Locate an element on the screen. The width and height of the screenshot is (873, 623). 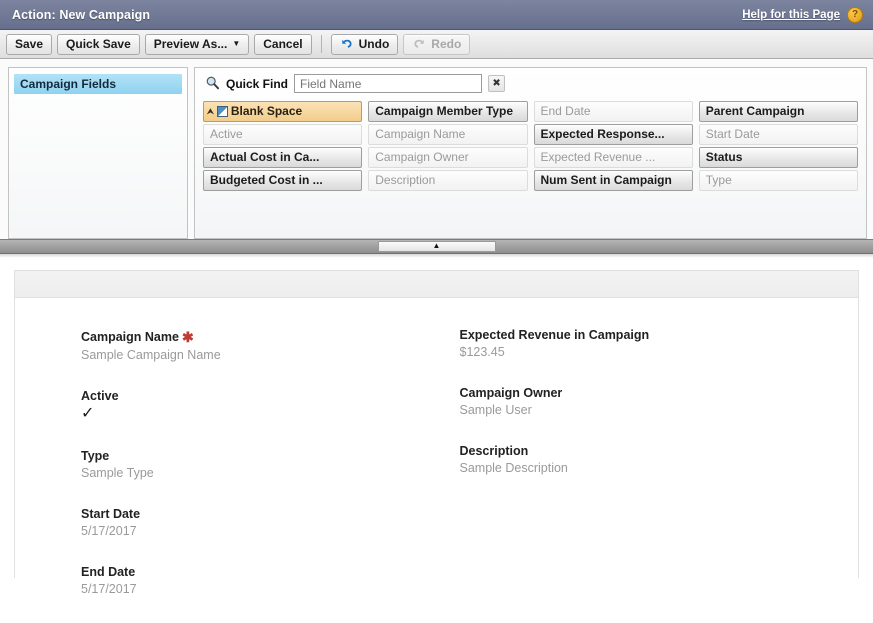
palette-field-item: Start Date is located at coordinates (778, 134).